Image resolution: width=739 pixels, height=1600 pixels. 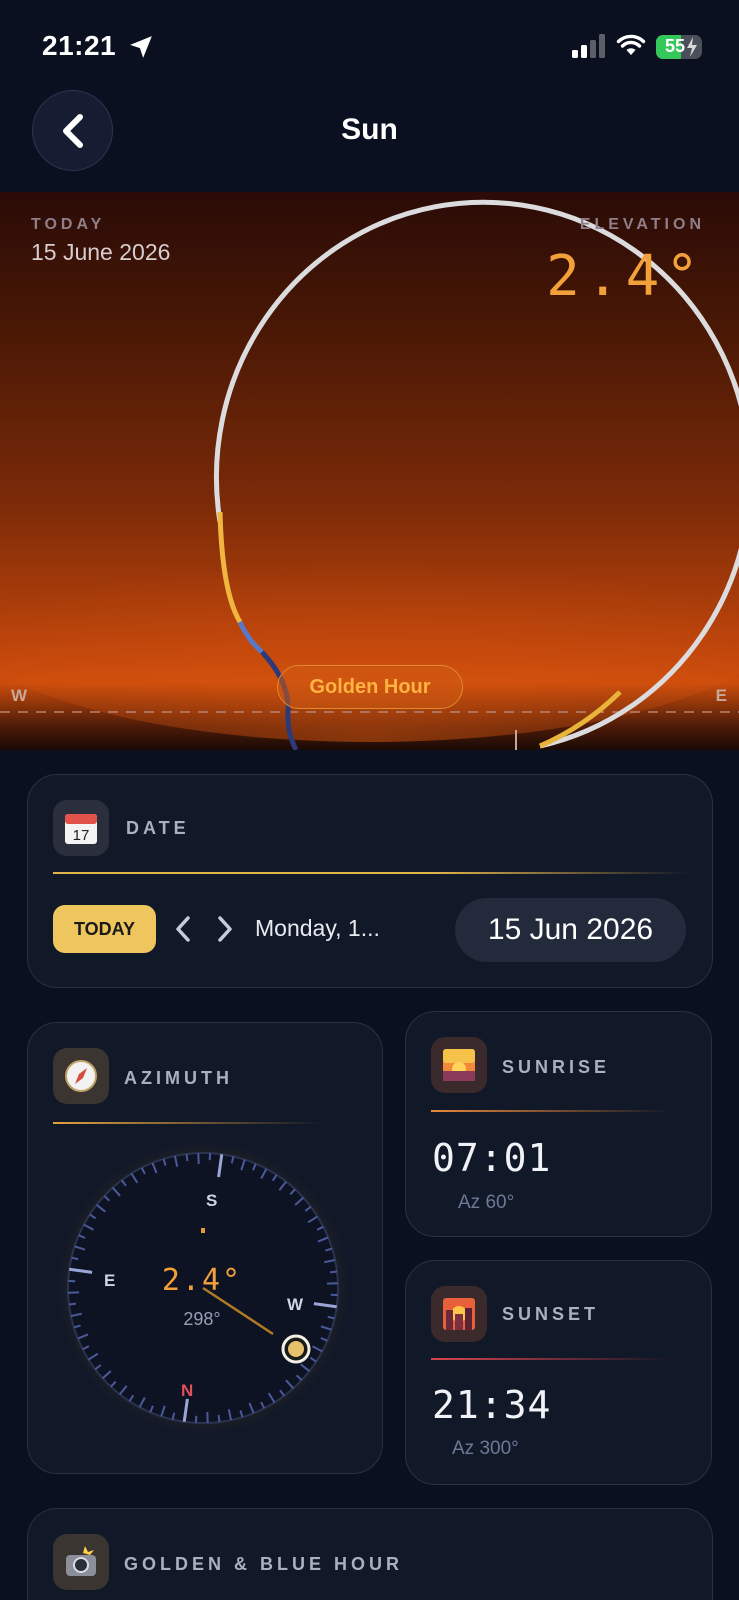 I want to click on compass-elevation: 2.4°, so click(x=202, y=1280).